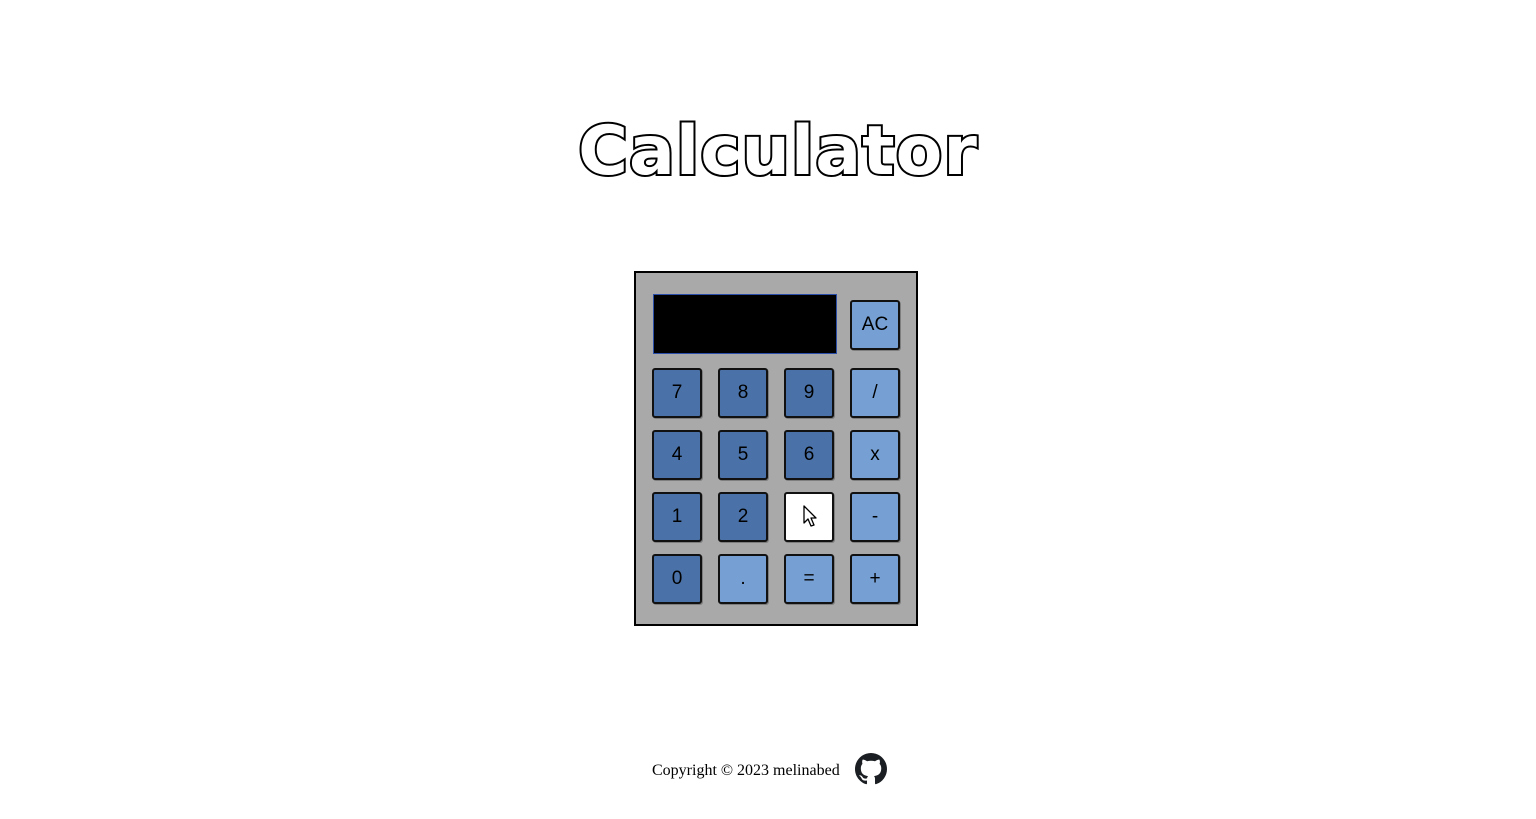 Image resolution: width=1536 pixels, height=819 pixels. I want to click on digit-0-button: 0, so click(677, 579).